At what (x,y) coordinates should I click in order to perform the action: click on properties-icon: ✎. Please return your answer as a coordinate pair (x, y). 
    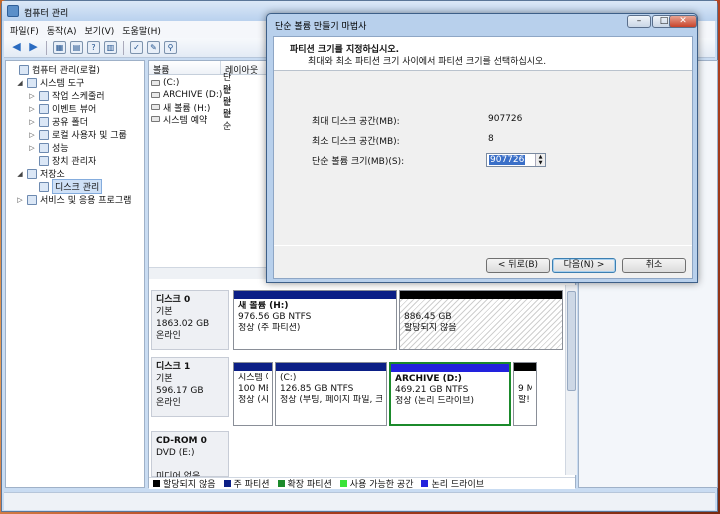
    Looking at the image, I should click on (153, 47).